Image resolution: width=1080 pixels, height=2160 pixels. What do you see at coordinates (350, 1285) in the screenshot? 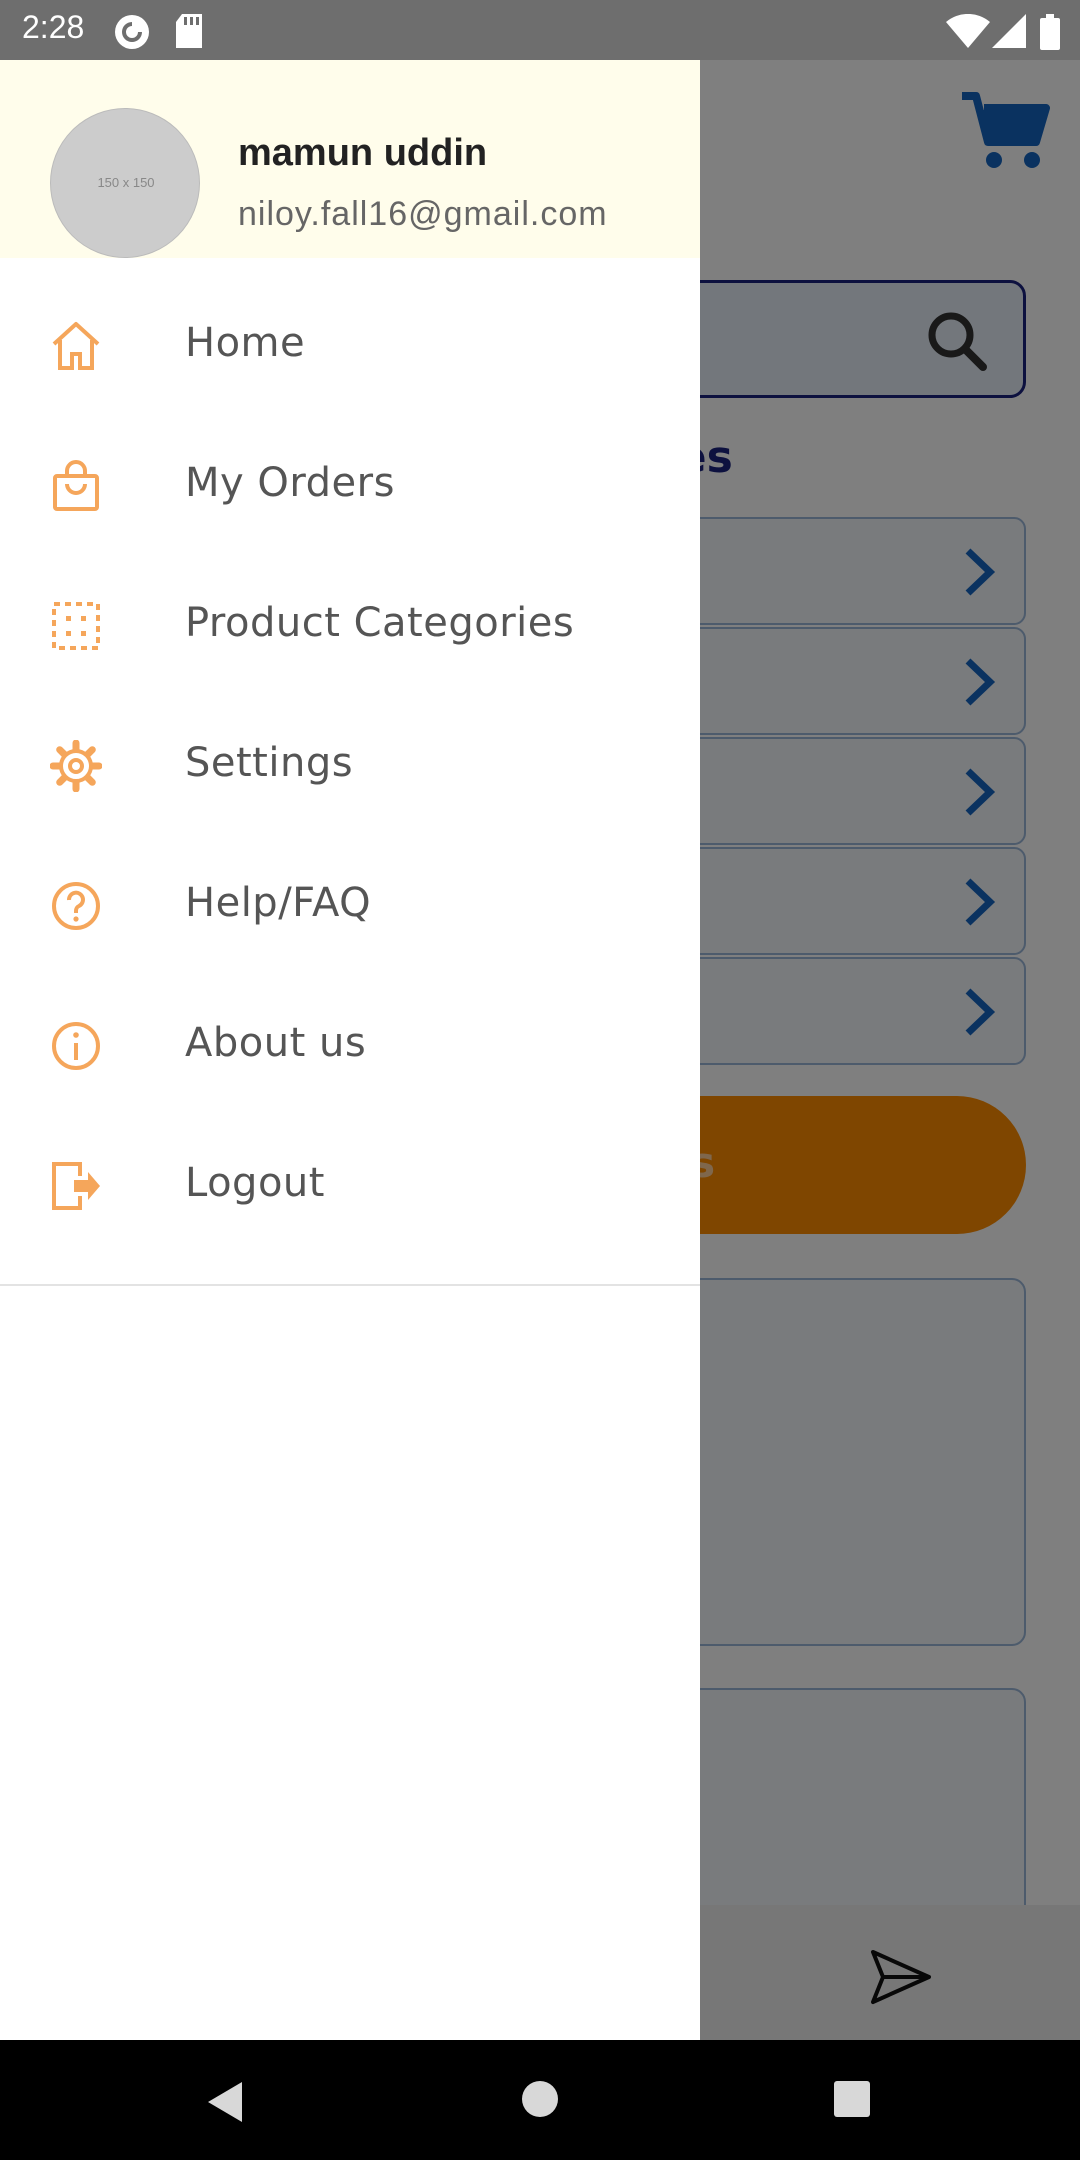
I see `drawer-divider` at bounding box center [350, 1285].